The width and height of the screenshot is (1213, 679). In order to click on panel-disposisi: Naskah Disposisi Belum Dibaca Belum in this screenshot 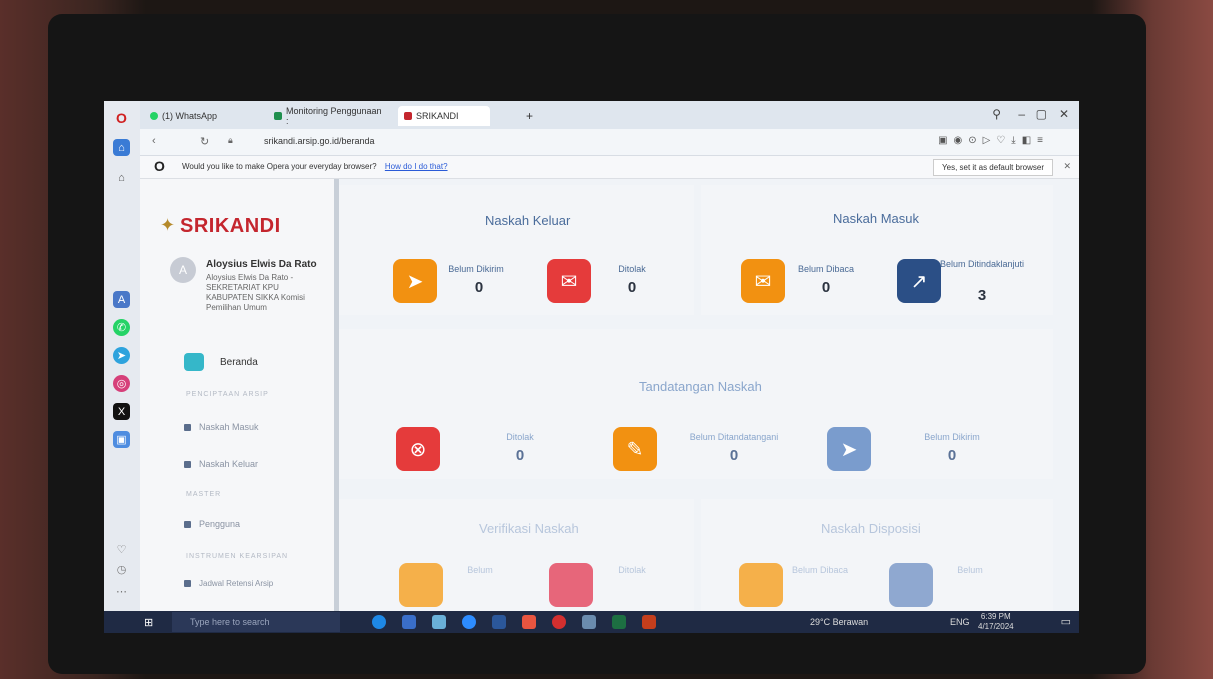, I will do `click(877, 559)`.